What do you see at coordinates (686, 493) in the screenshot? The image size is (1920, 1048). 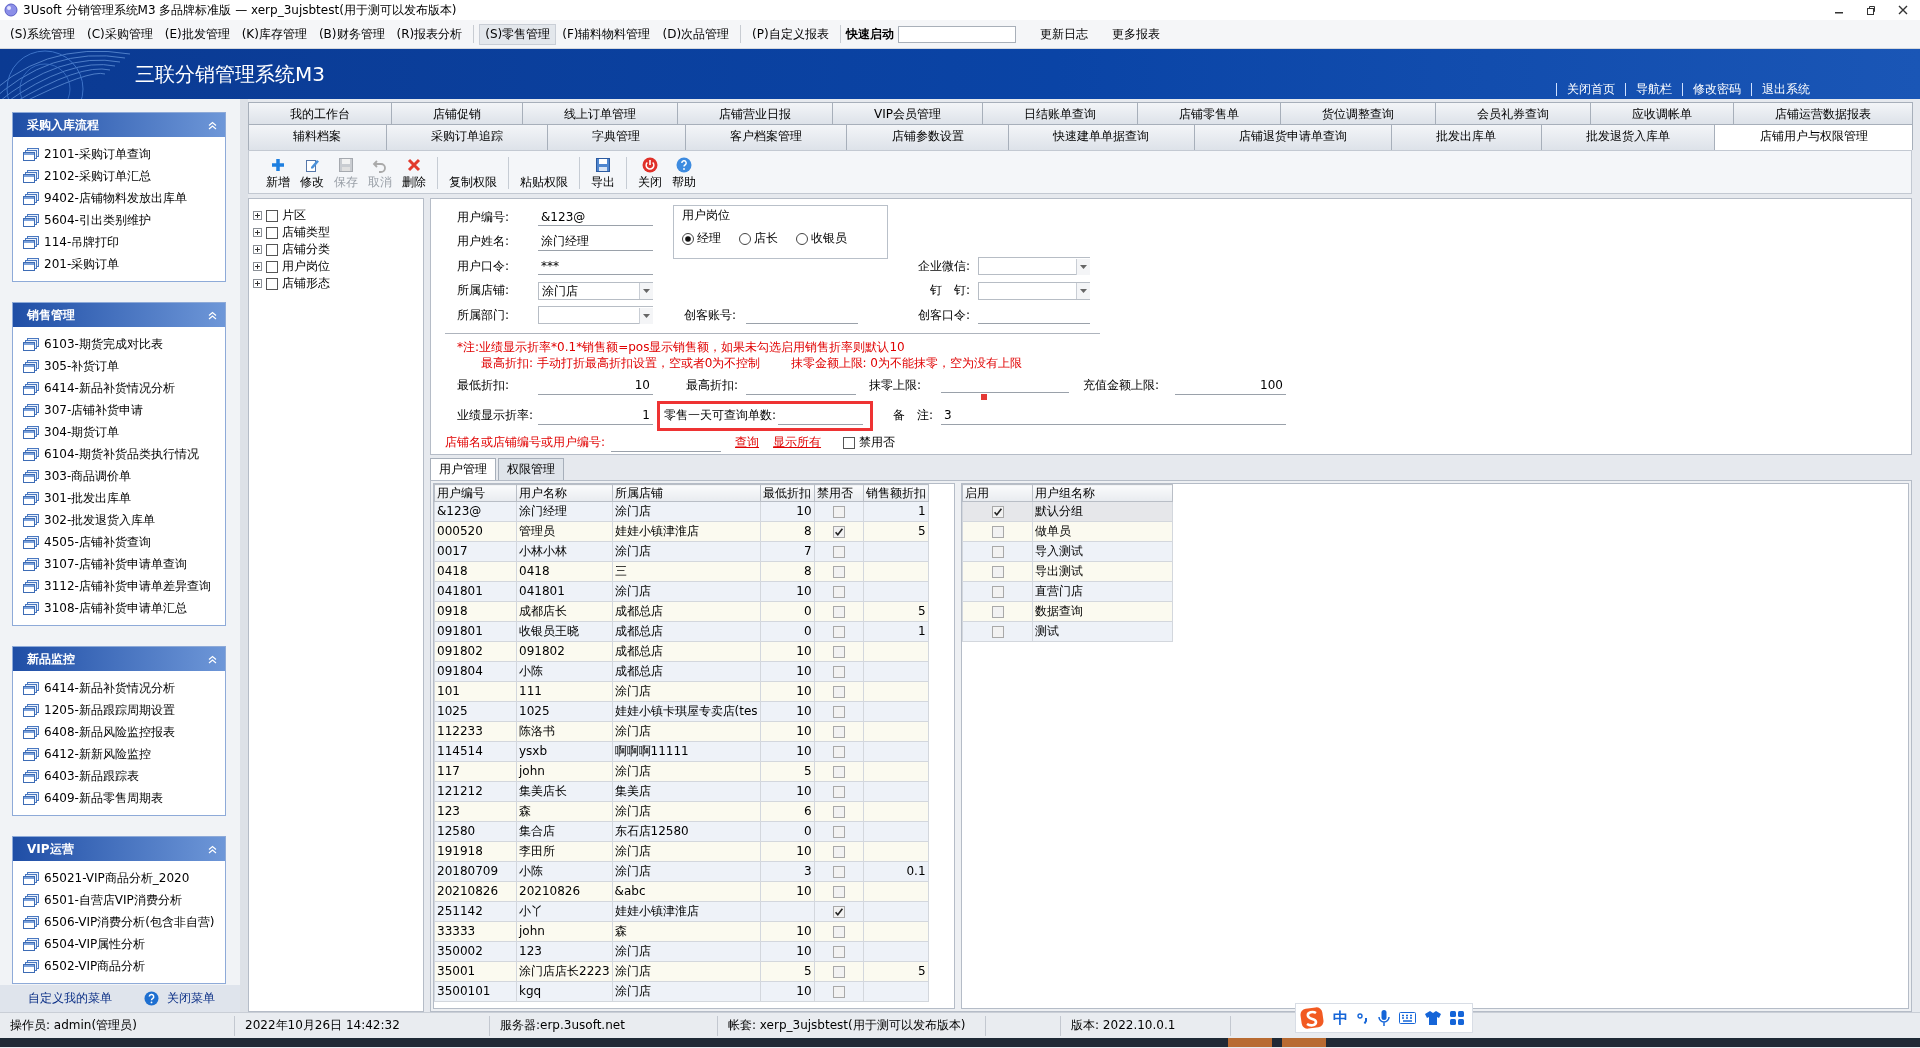 I see `column-header: 所属店铺` at bounding box center [686, 493].